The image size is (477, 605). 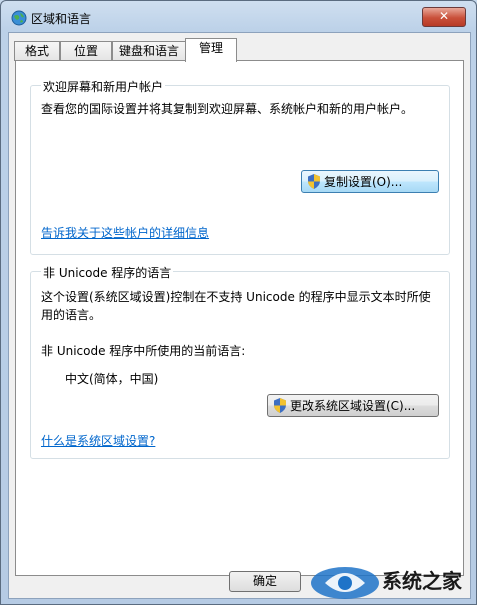 I want to click on tab-administrative: 管理, so click(x=211, y=50).